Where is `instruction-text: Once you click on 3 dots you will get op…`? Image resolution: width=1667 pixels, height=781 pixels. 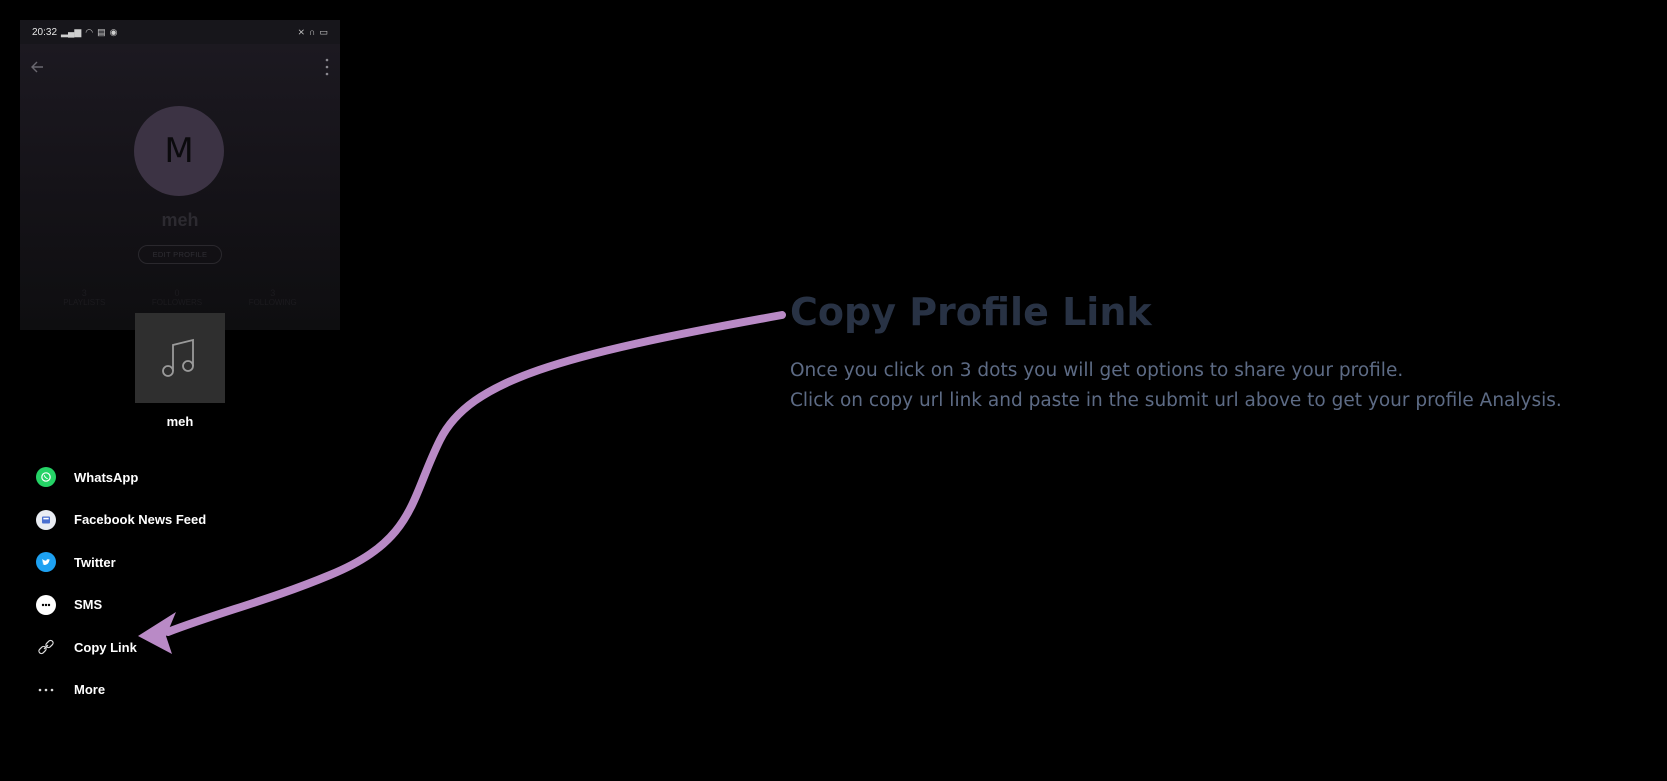
instruction-text: Once you click on 3 dots you will get op… is located at coordinates (1176, 386).